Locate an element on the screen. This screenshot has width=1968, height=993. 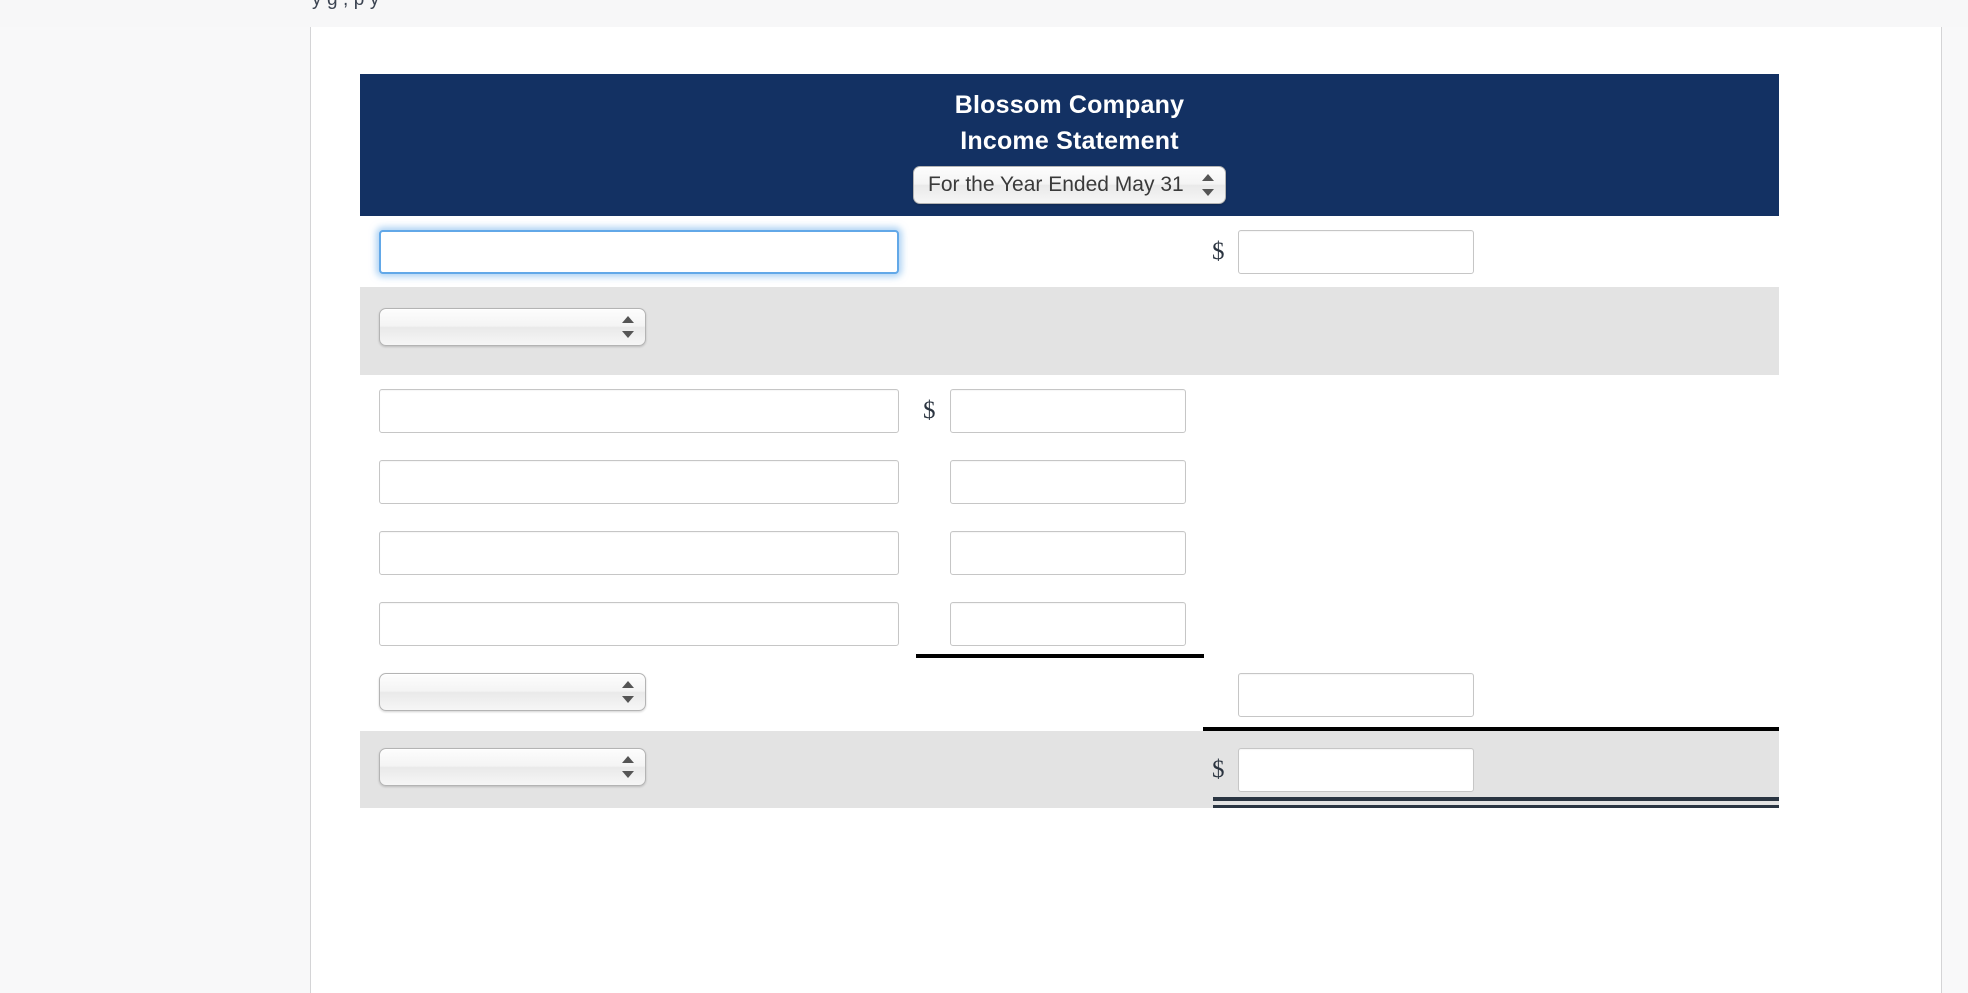
row-2-select-box is located at coordinates (512, 327).